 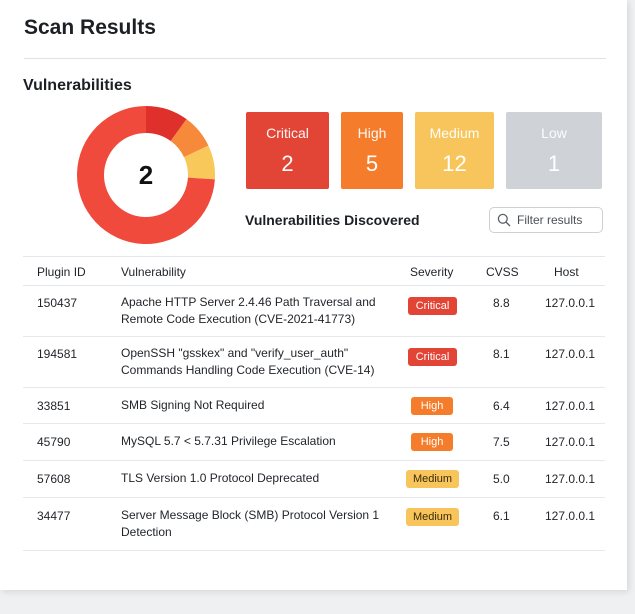 What do you see at coordinates (554, 163) in the screenshot?
I see `tile-low-count: 1` at bounding box center [554, 163].